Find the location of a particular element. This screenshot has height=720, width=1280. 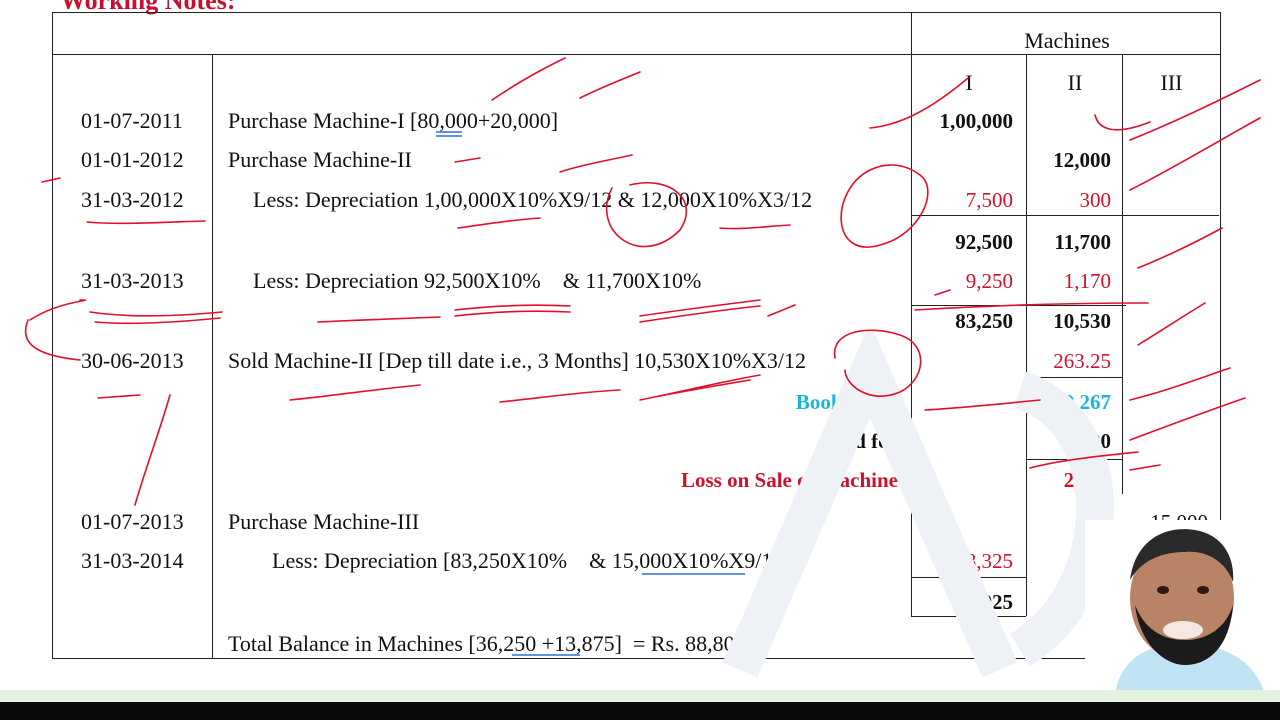

row-2-machine-2: 12,000 is located at coordinates (1082, 160).